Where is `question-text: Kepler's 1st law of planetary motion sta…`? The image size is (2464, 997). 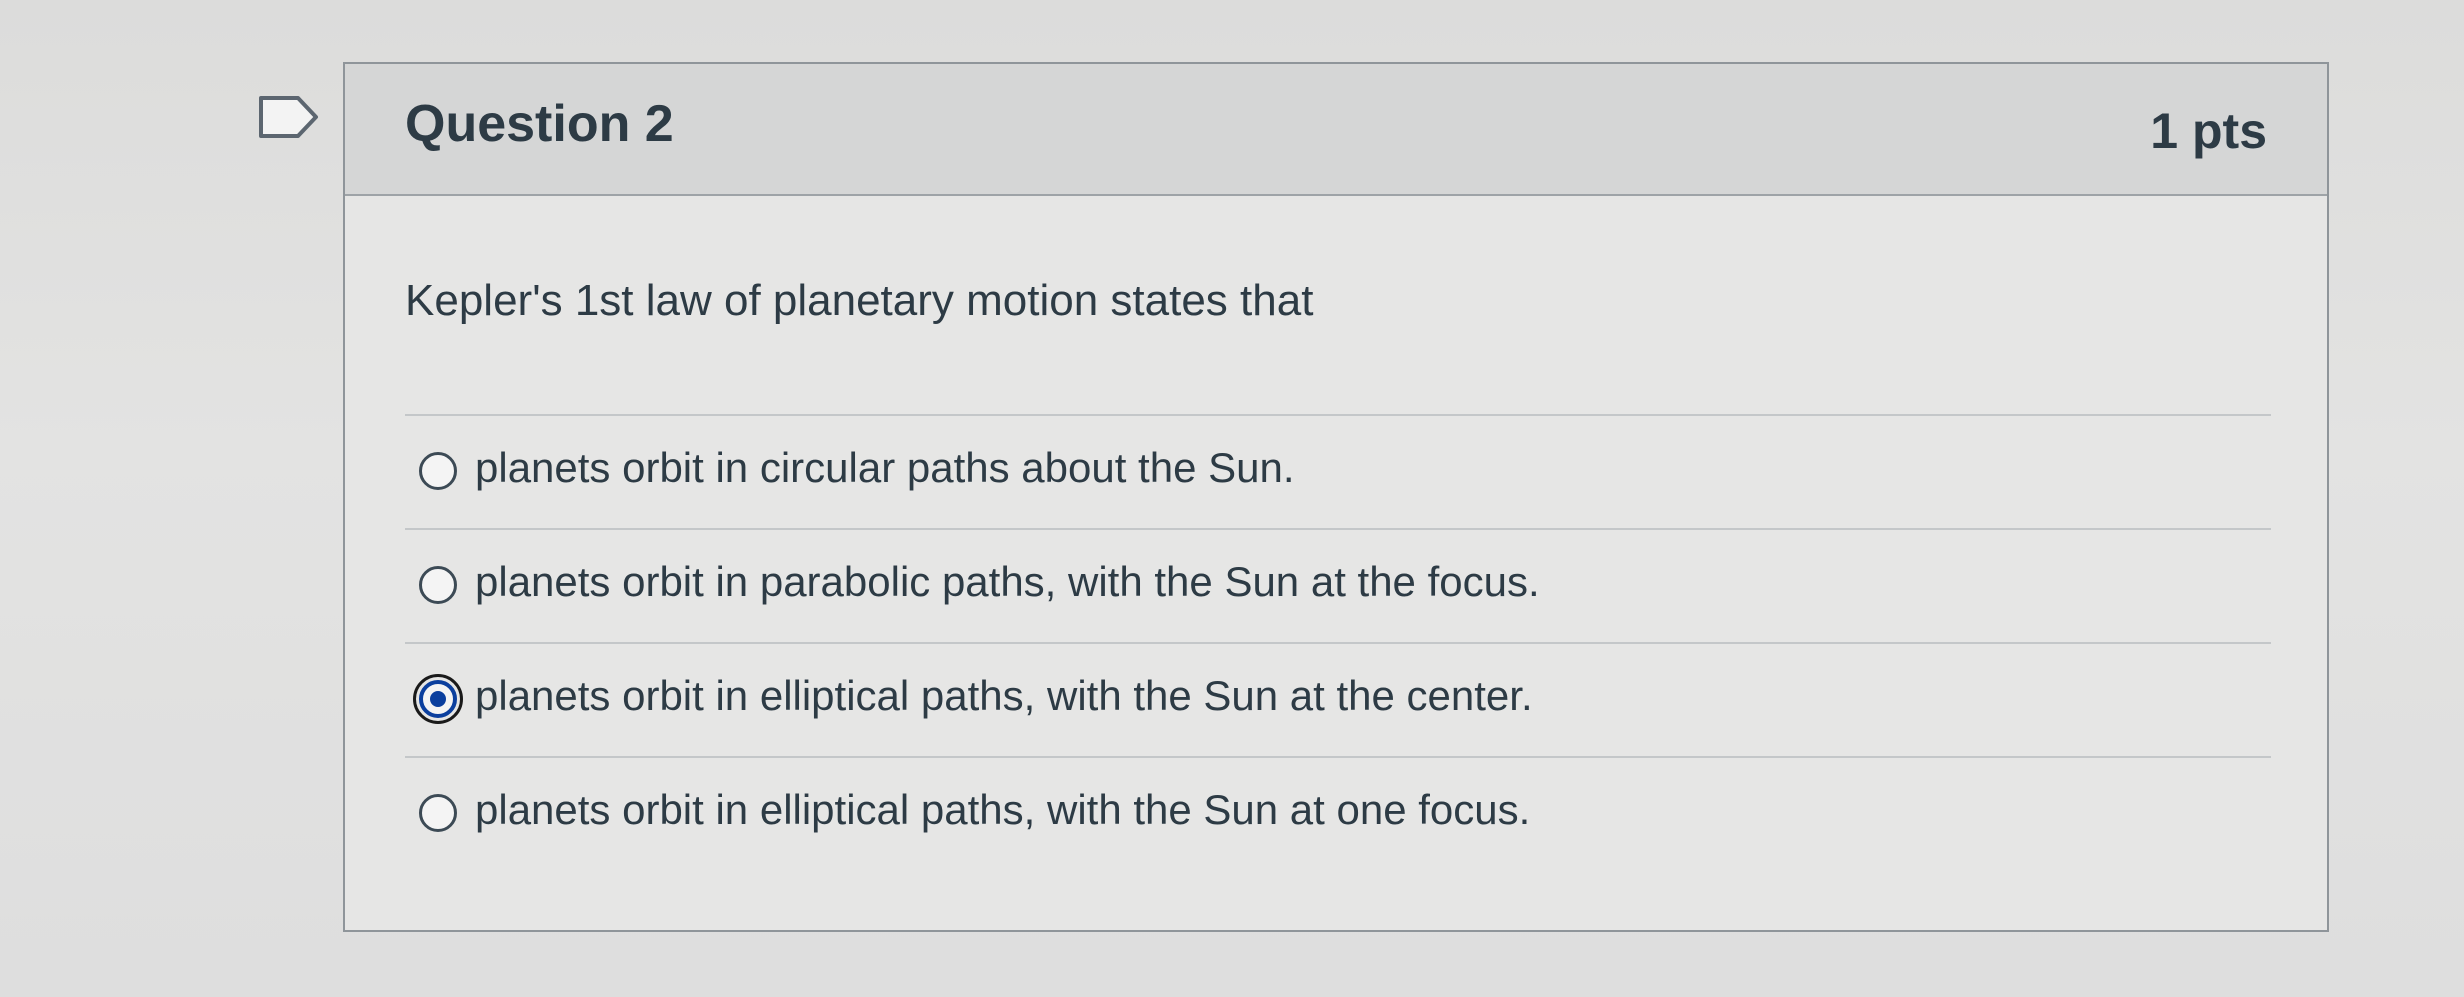 question-text: Kepler's 1st law of planetary motion sta… is located at coordinates (859, 300).